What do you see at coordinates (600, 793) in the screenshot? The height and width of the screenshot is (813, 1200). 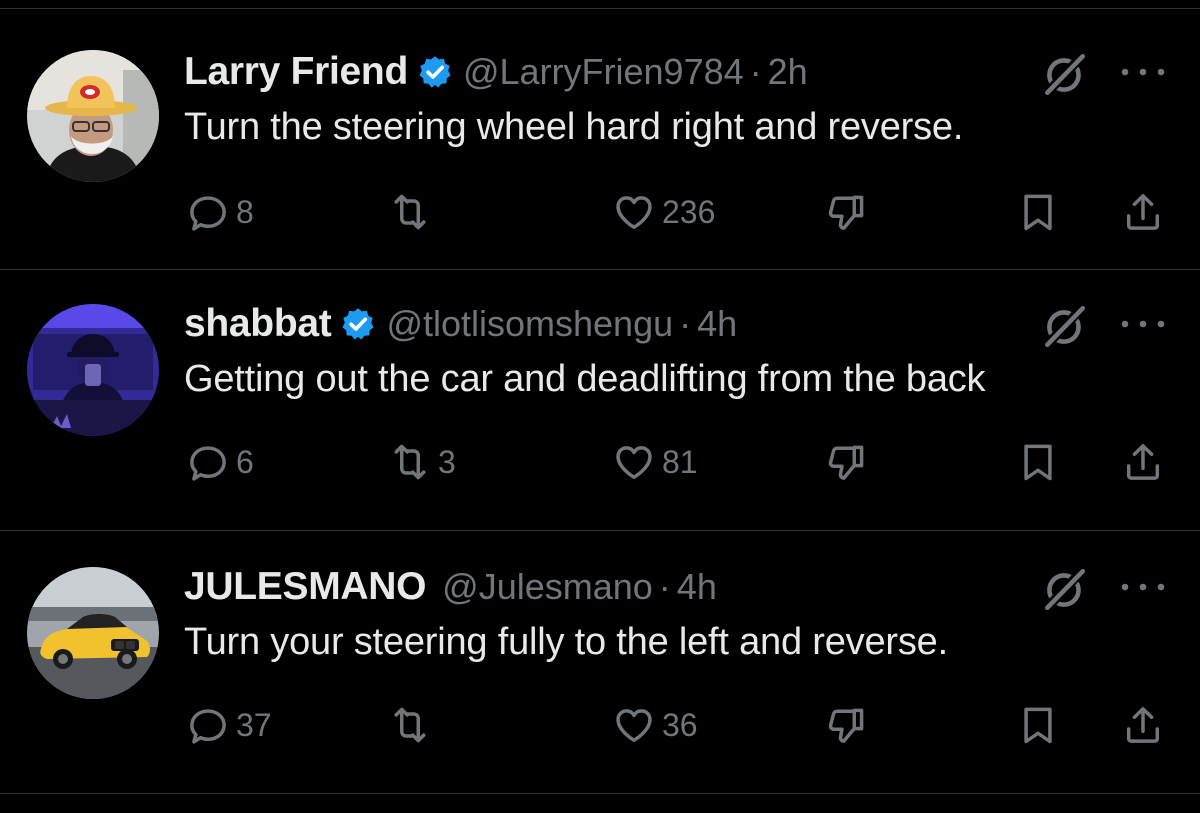 I see `bottom-divider` at bounding box center [600, 793].